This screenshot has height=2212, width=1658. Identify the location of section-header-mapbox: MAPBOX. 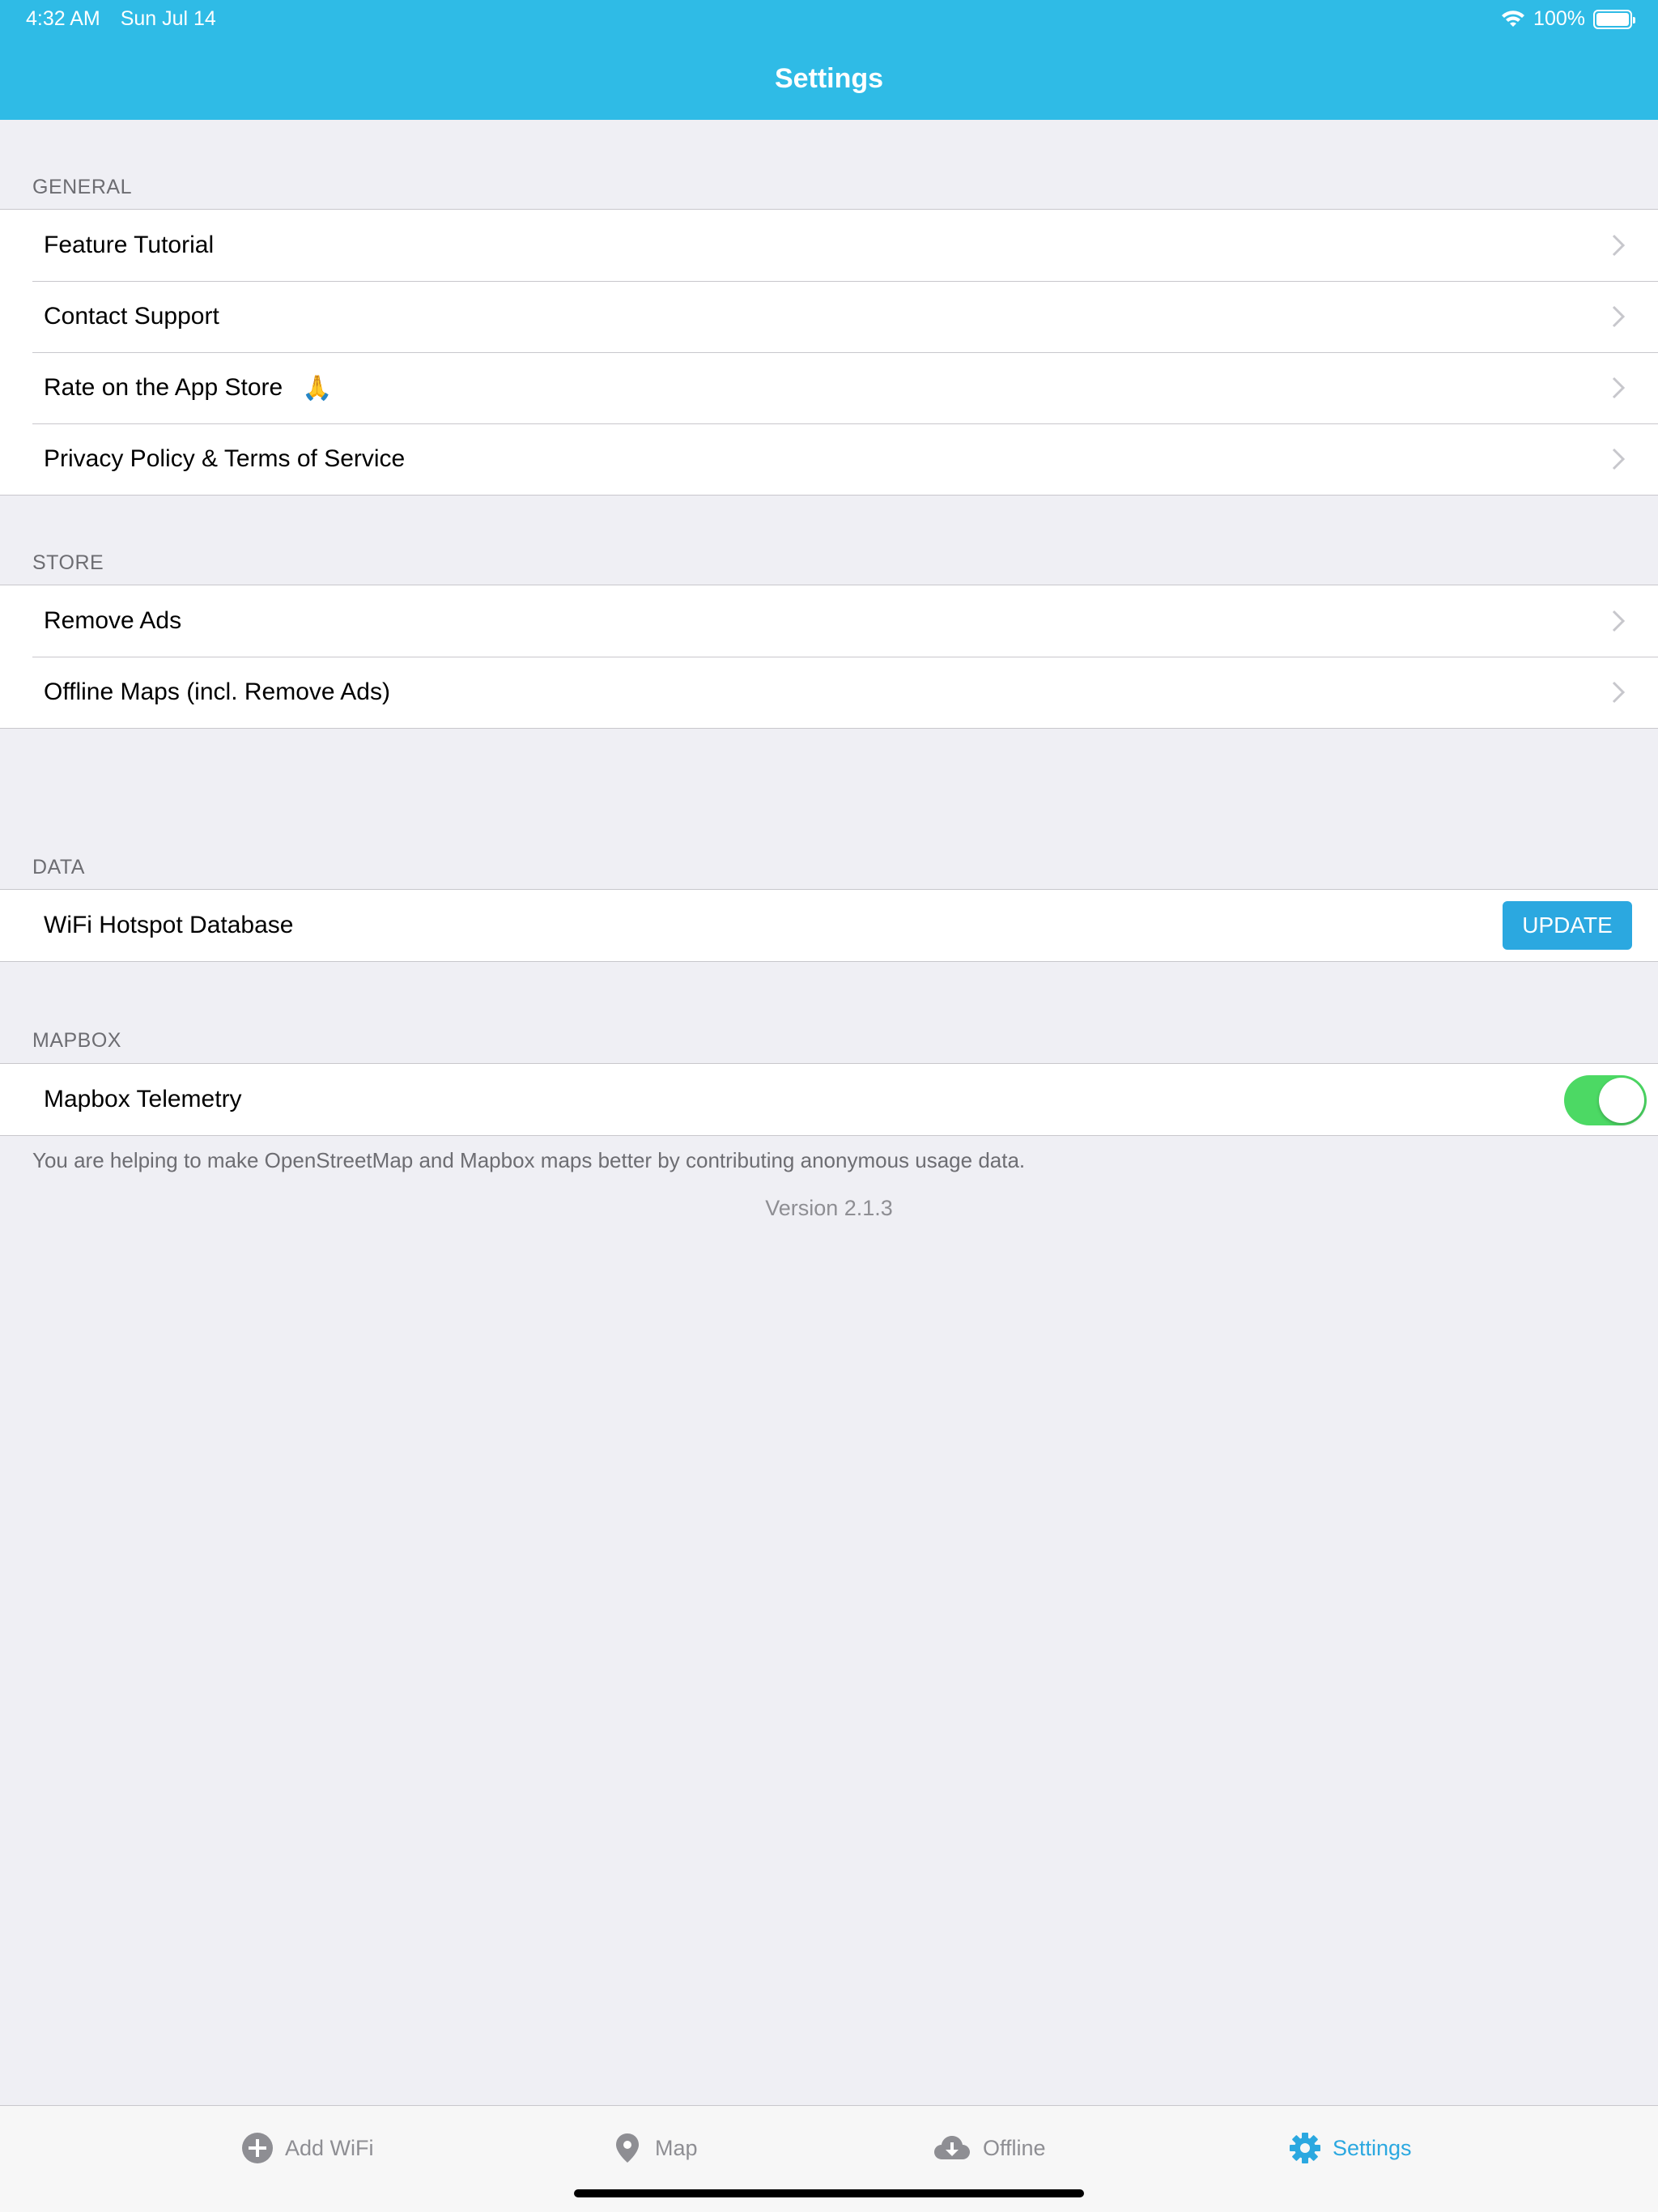
(76, 1040).